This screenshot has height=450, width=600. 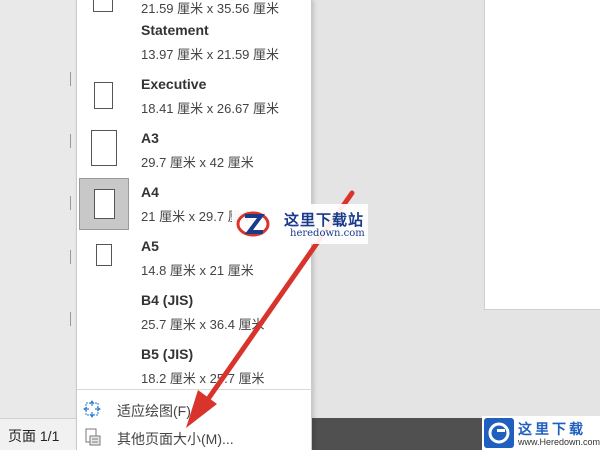 What do you see at coordinates (174, 84) in the screenshot?
I see `page-size-name: Executive` at bounding box center [174, 84].